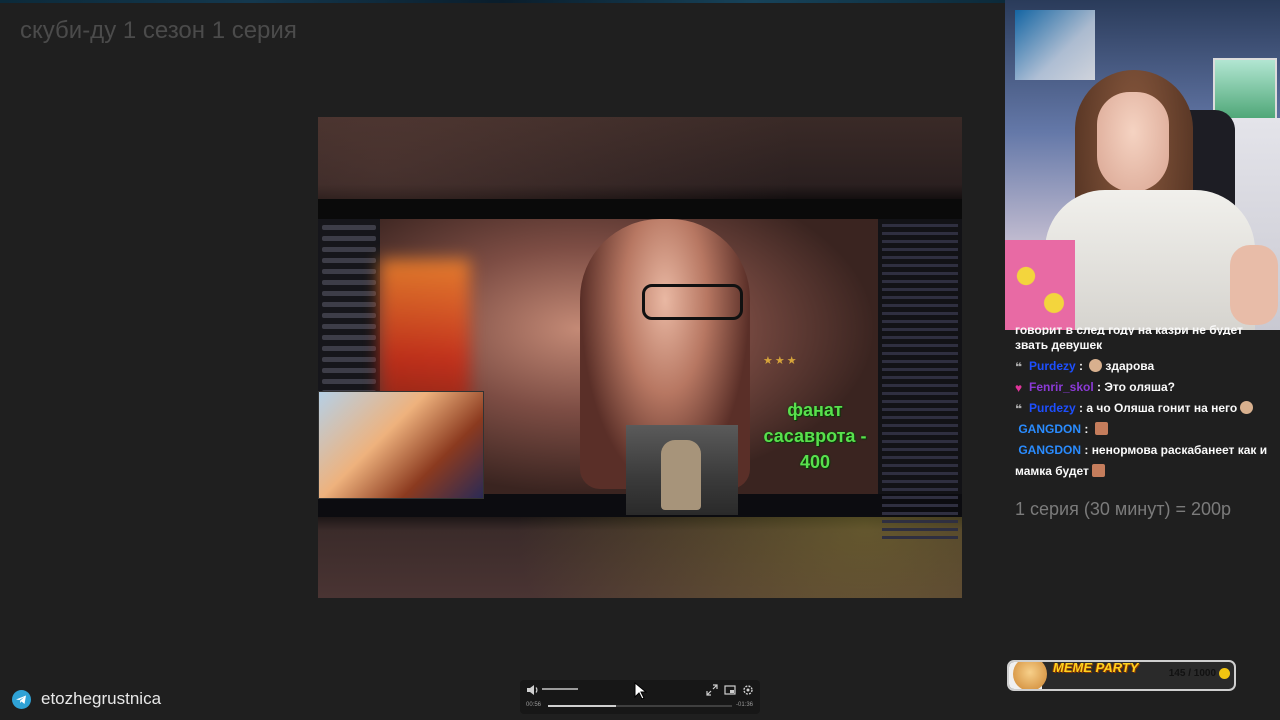  I want to click on streamer-face, so click(1133, 142).